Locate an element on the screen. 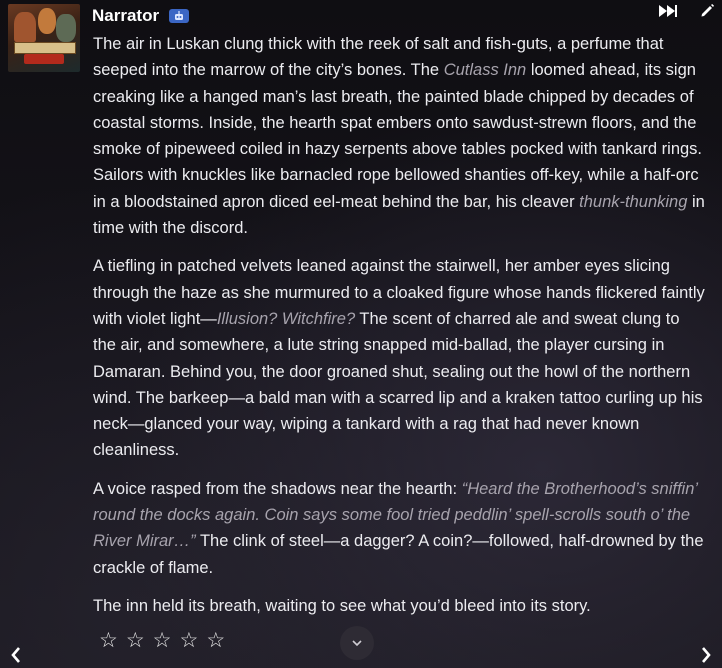  star-rating: ☆ ☆ ☆ ☆ ☆ is located at coordinates (162, 641).